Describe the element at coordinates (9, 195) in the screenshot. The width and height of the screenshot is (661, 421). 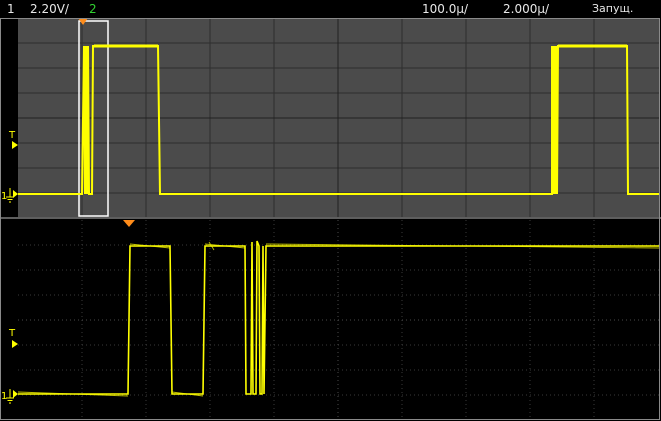
I see `overview-ground-marker: 1` at that location.